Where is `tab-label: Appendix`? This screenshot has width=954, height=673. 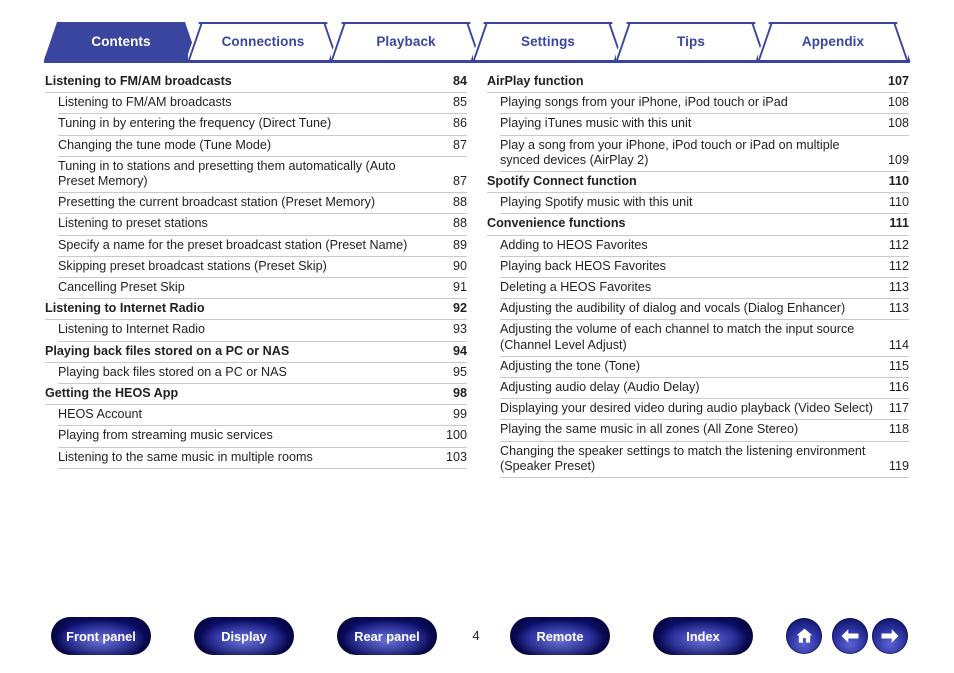 tab-label: Appendix is located at coordinates (833, 41).